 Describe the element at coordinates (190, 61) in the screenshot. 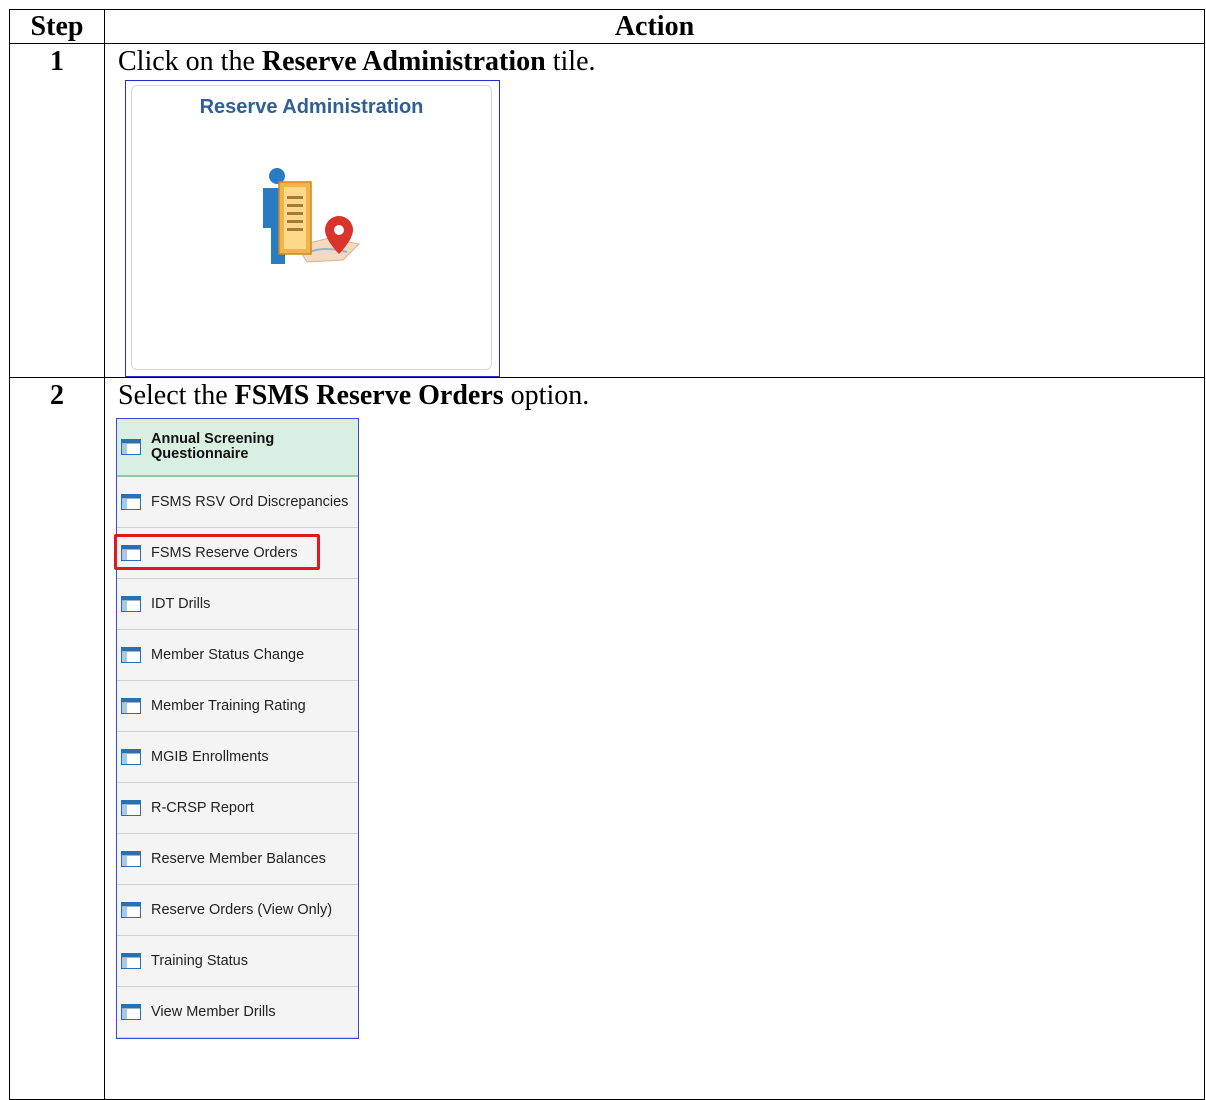

I see `instruction-plain: Click on the` at that location.